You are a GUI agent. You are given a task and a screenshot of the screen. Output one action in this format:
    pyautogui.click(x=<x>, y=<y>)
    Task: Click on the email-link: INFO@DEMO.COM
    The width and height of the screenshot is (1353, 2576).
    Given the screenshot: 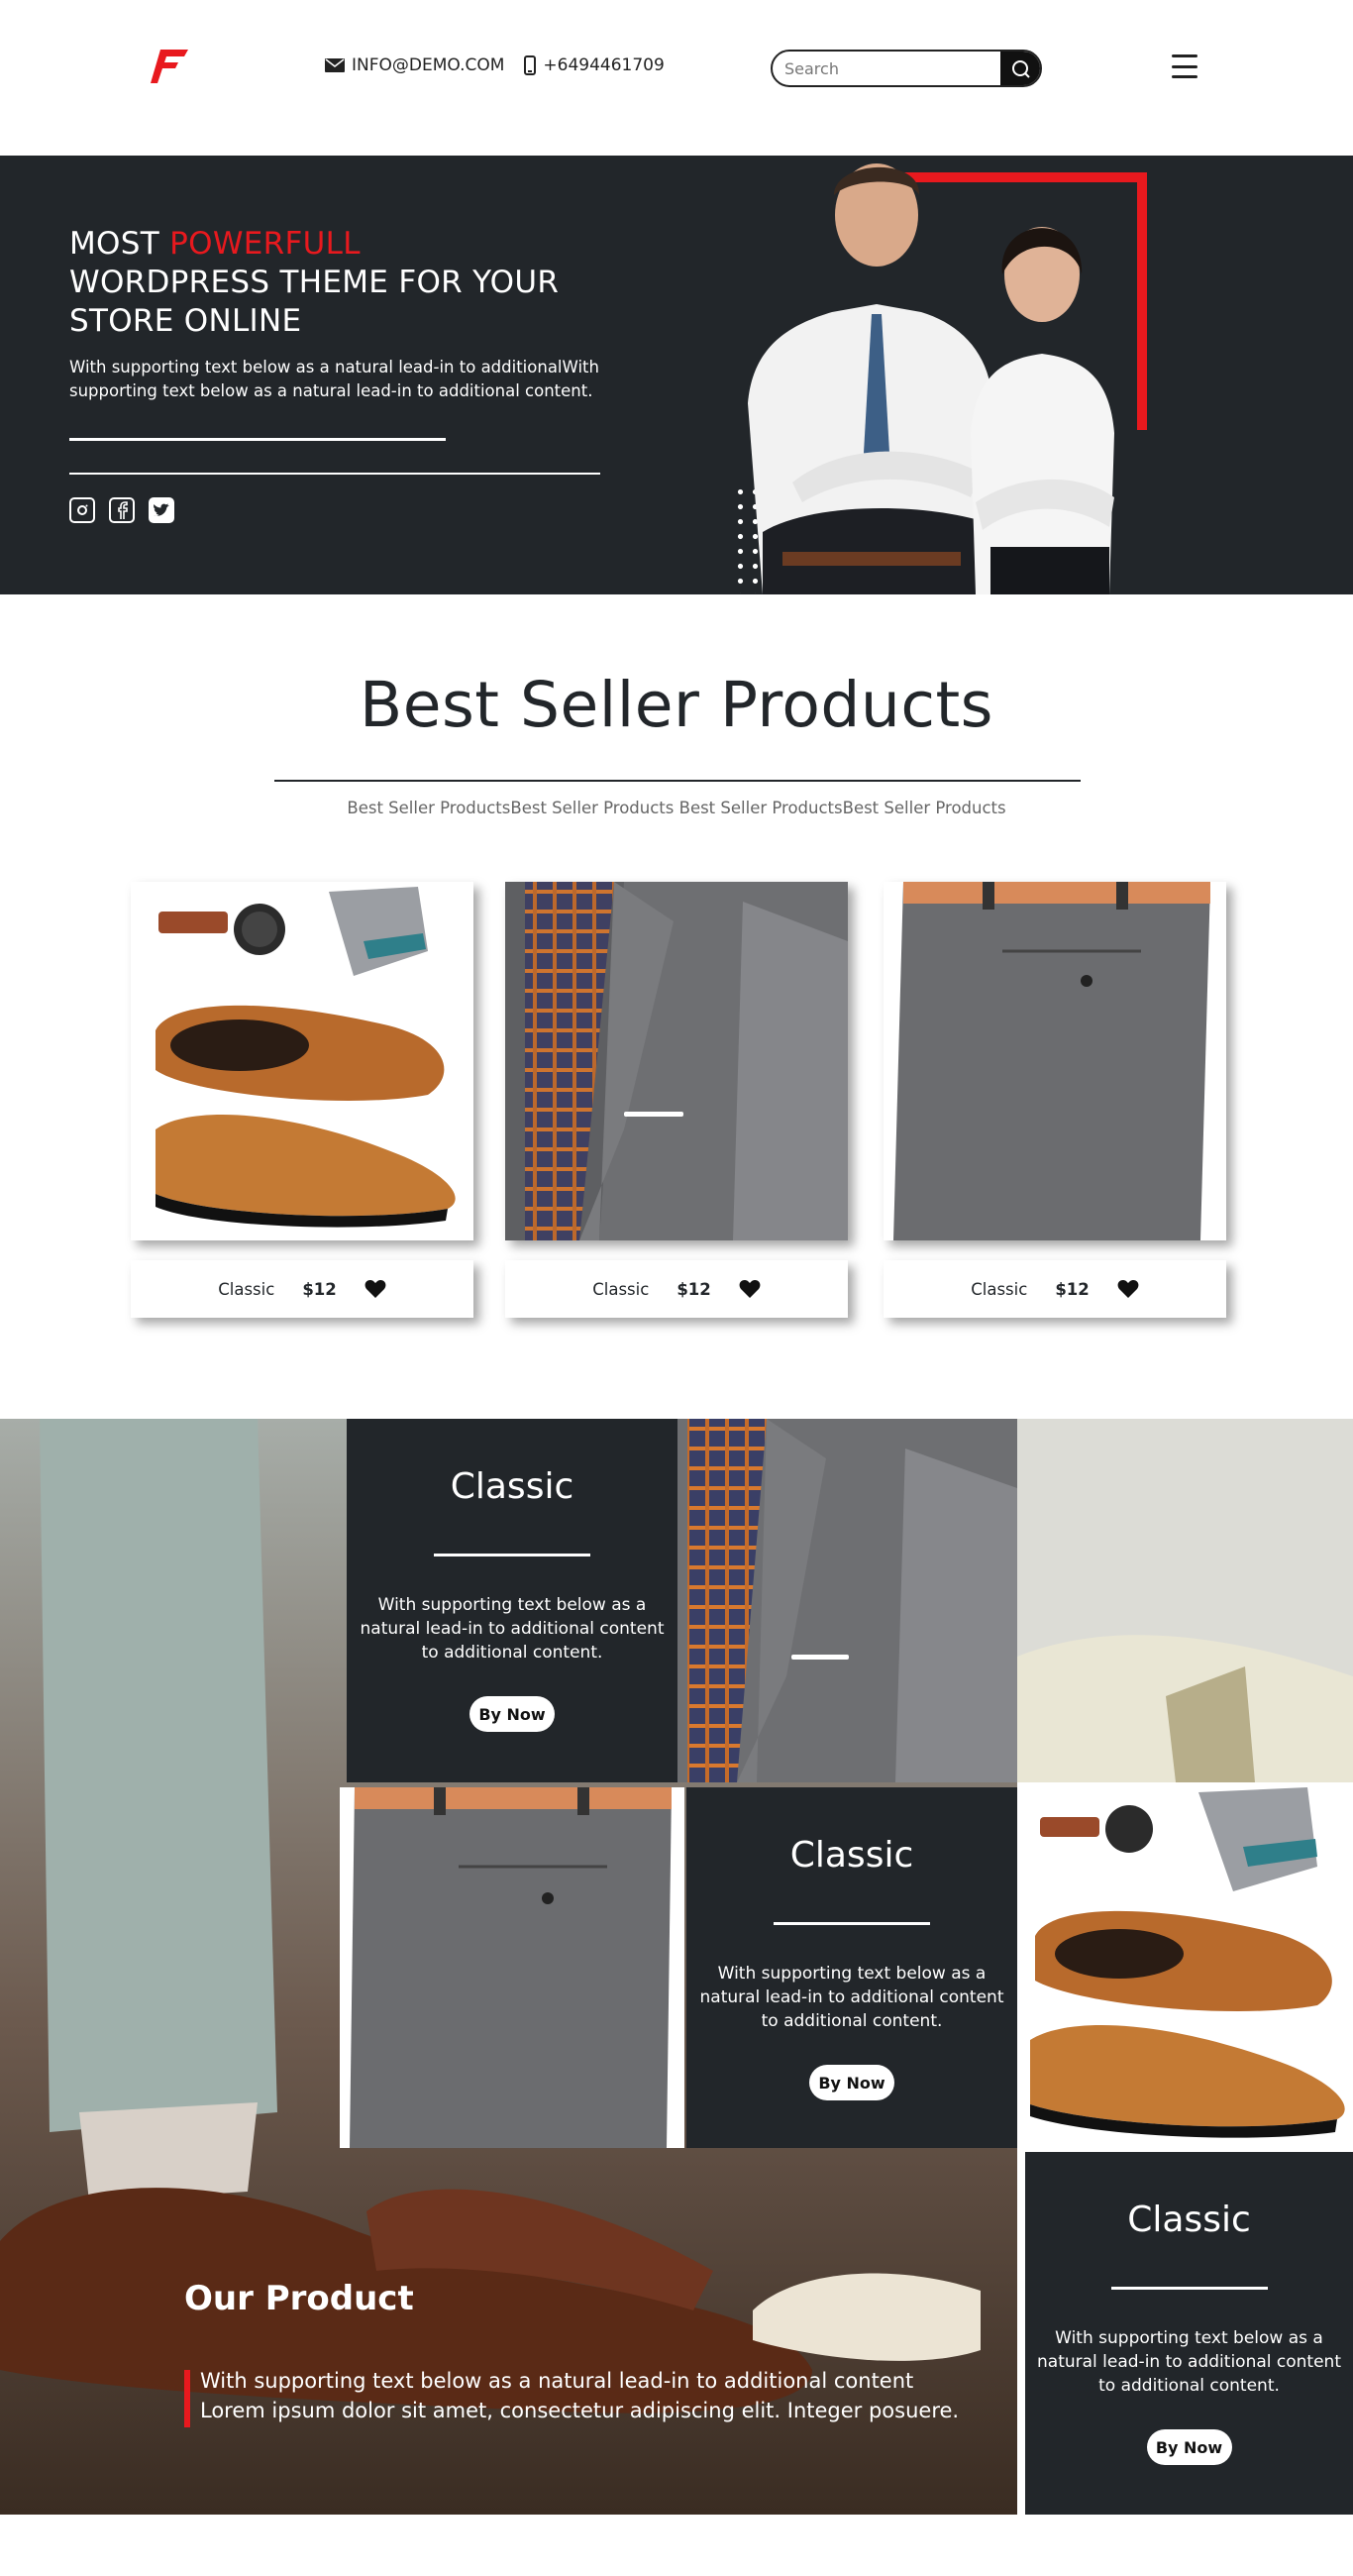 What is the action you would take?
    pyautogui.click(x=414, y=65)
    